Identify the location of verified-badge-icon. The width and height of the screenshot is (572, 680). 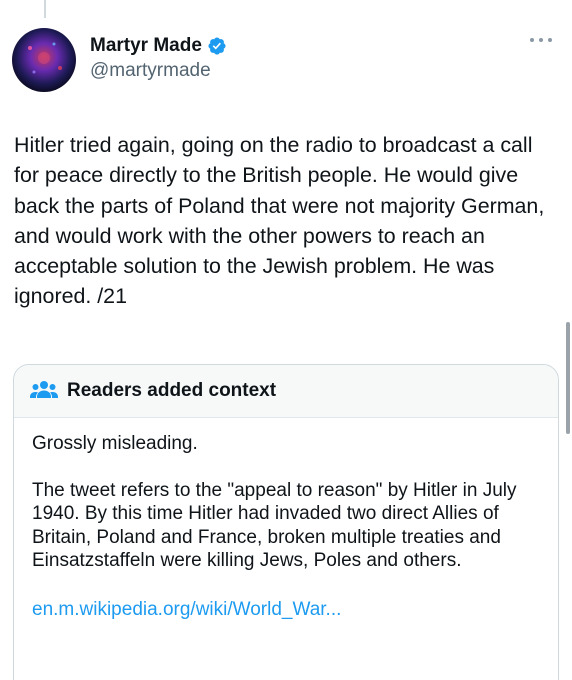
(217, 46).